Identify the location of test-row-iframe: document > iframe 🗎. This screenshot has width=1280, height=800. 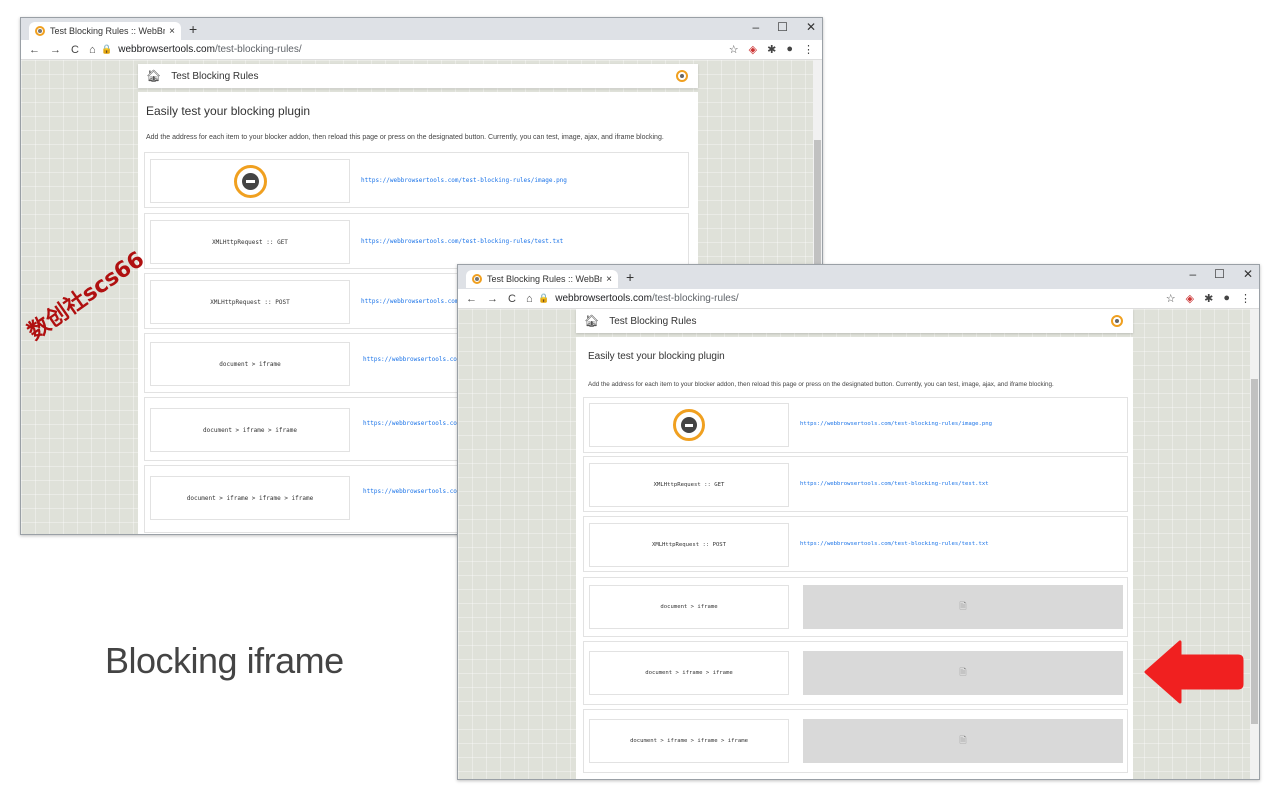
(855, 607).